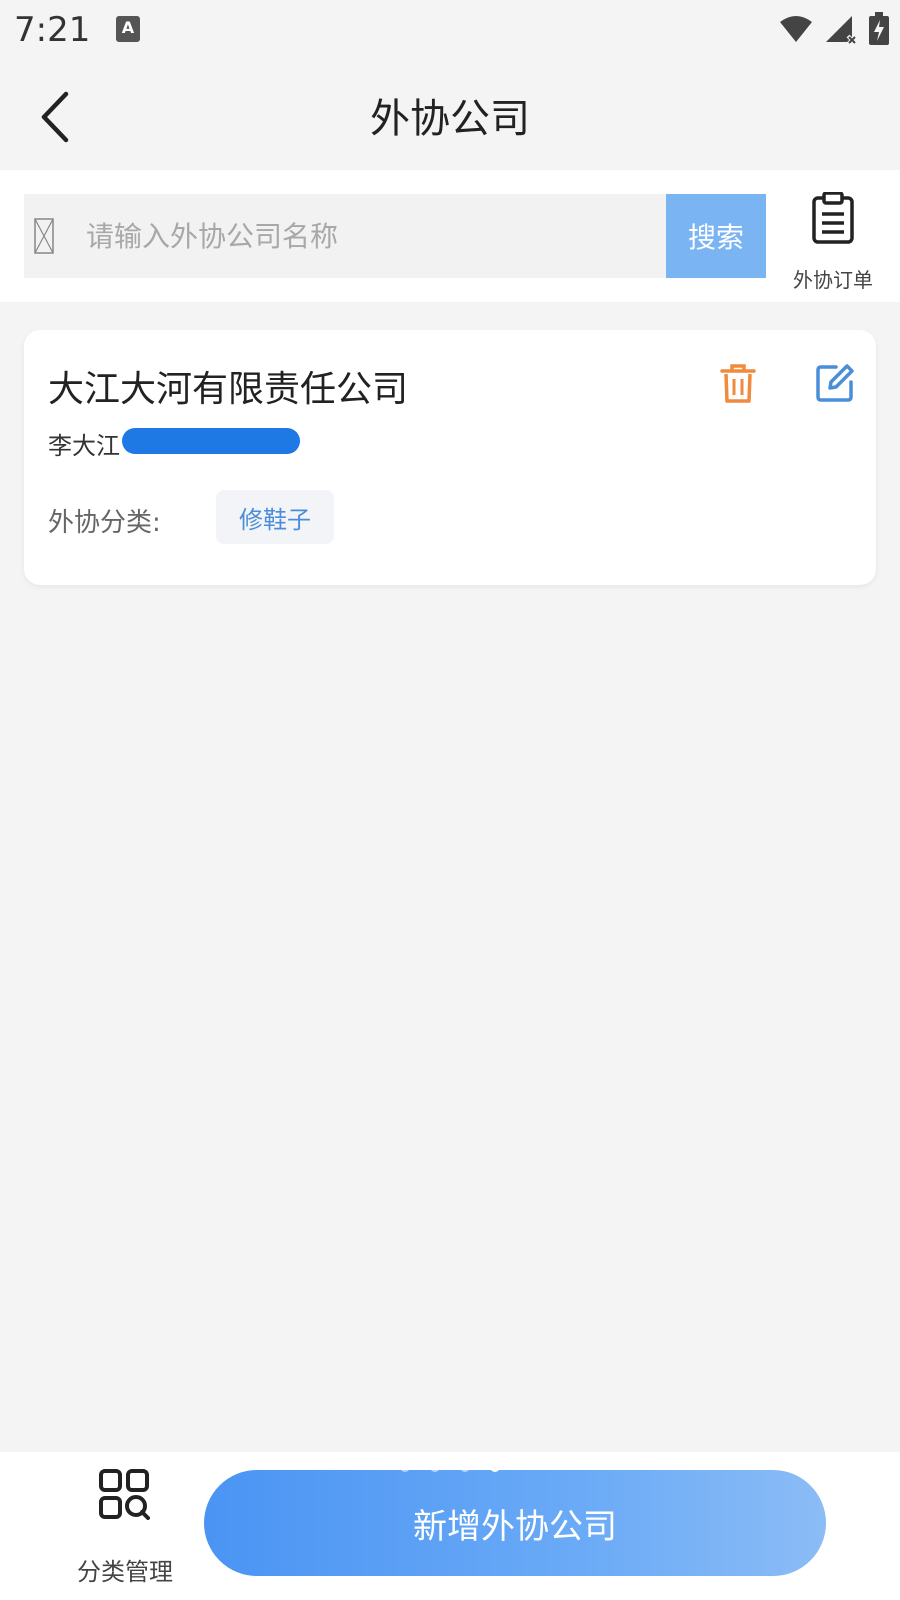 Image resolution: width=900 pixels, height=1600 pixels. What do you see at coordinates (879, 28) in the screenshot?
I see `battery-icon` at bounding box center [879, 28].